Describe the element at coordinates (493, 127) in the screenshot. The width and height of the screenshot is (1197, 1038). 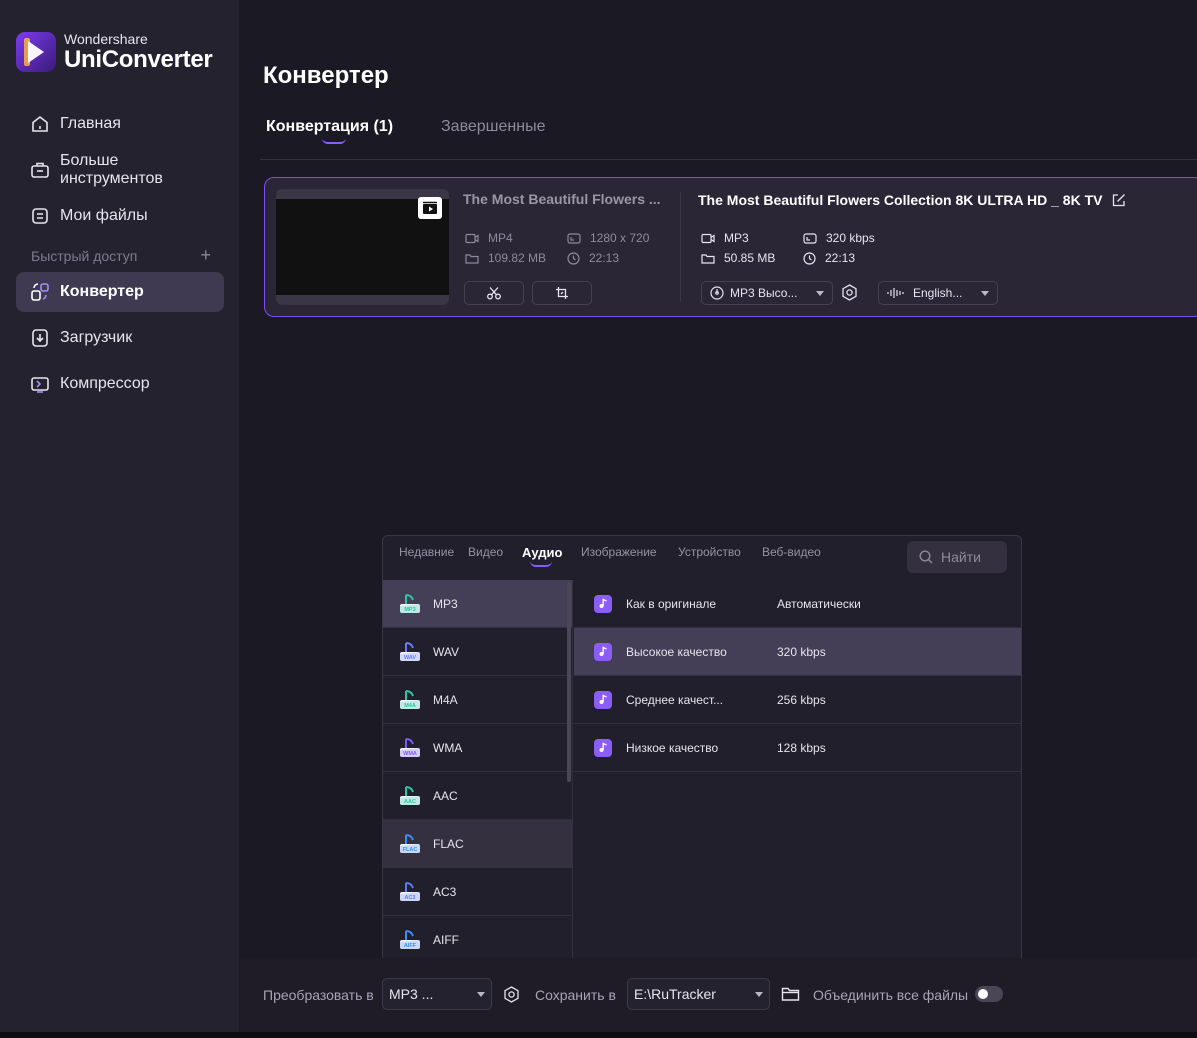
I see `tab-finished: Завершенные` at that location.